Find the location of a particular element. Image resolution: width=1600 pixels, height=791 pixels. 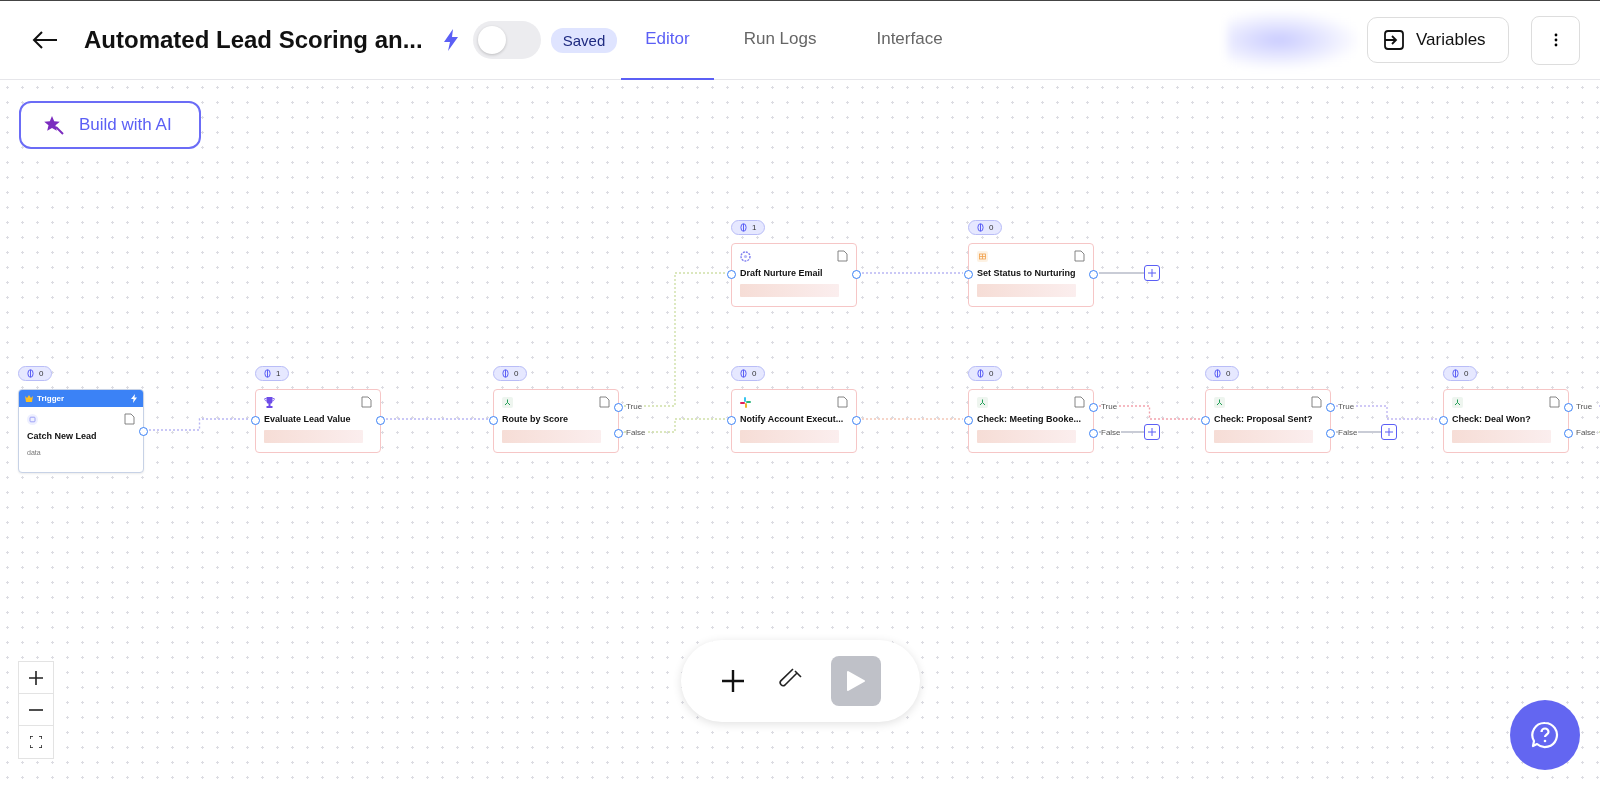

slack-icon is located at coordinates (745, 402).